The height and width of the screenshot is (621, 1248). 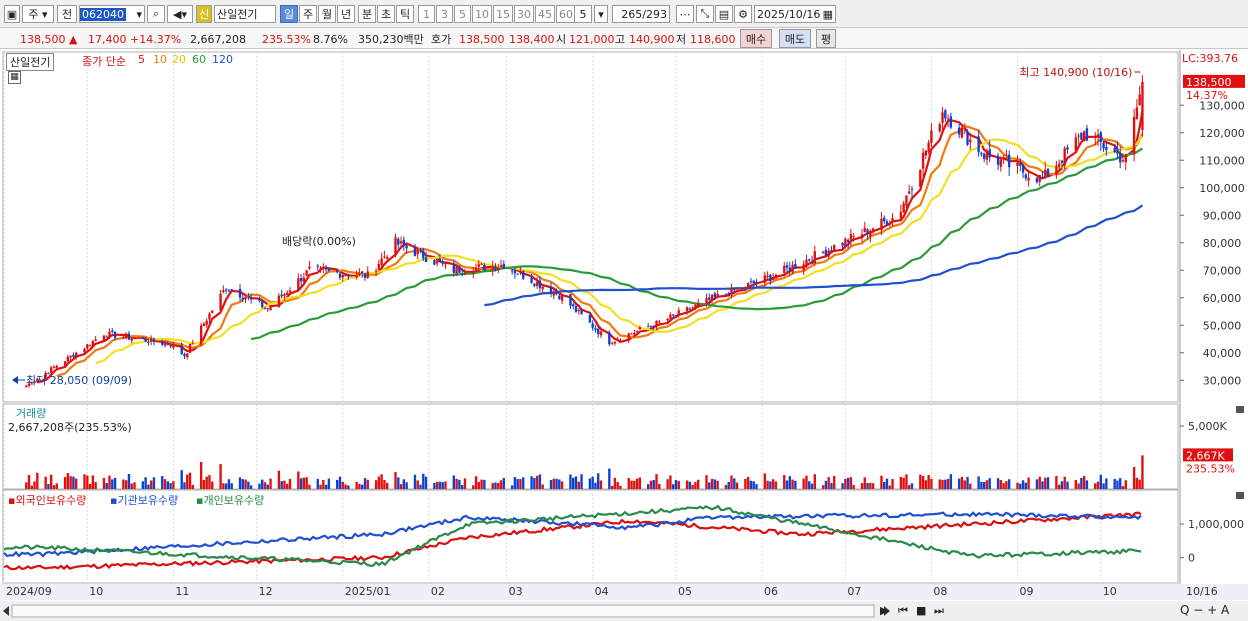 I want to click on period-tick: 틱, so click(x=405, y=14).